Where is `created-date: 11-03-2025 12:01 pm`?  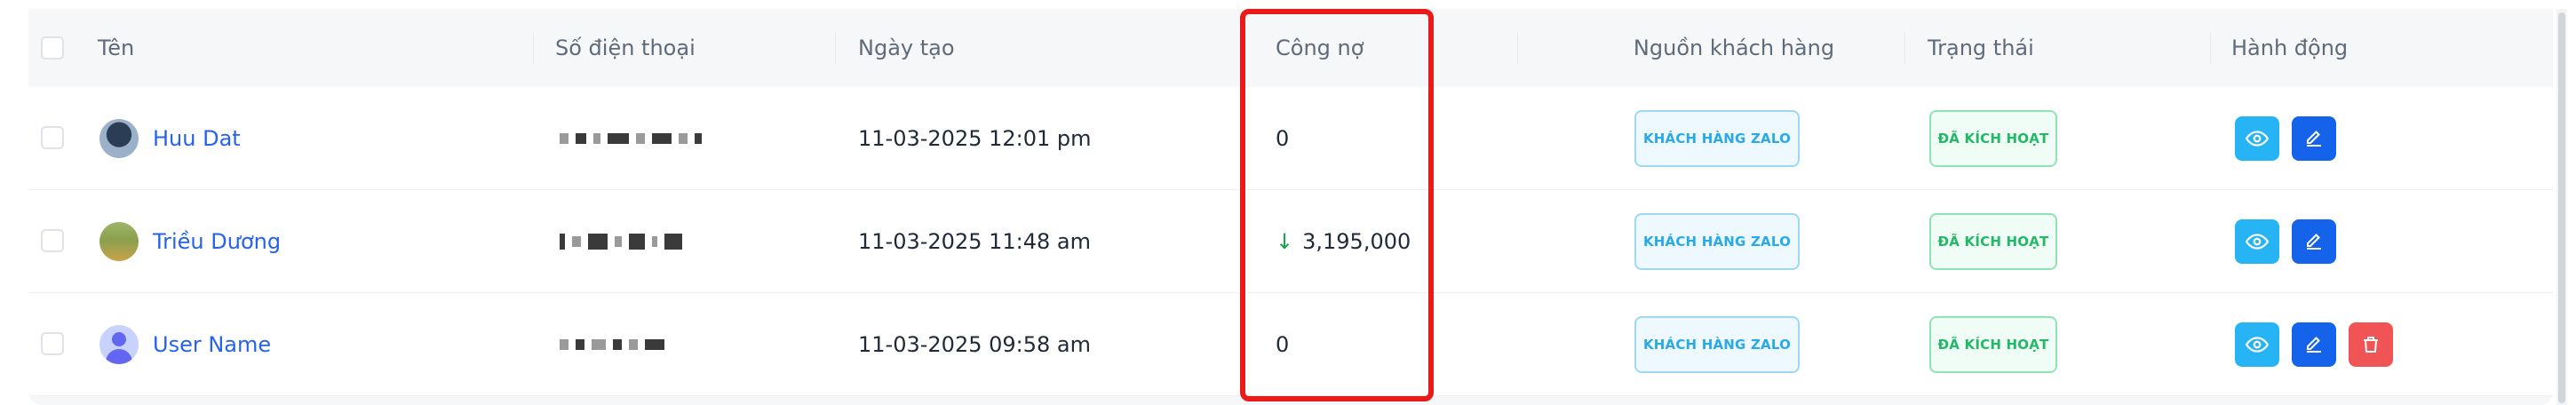 created-date: 11-03-2025 12:01 pm is located at coordinates (975, 138).